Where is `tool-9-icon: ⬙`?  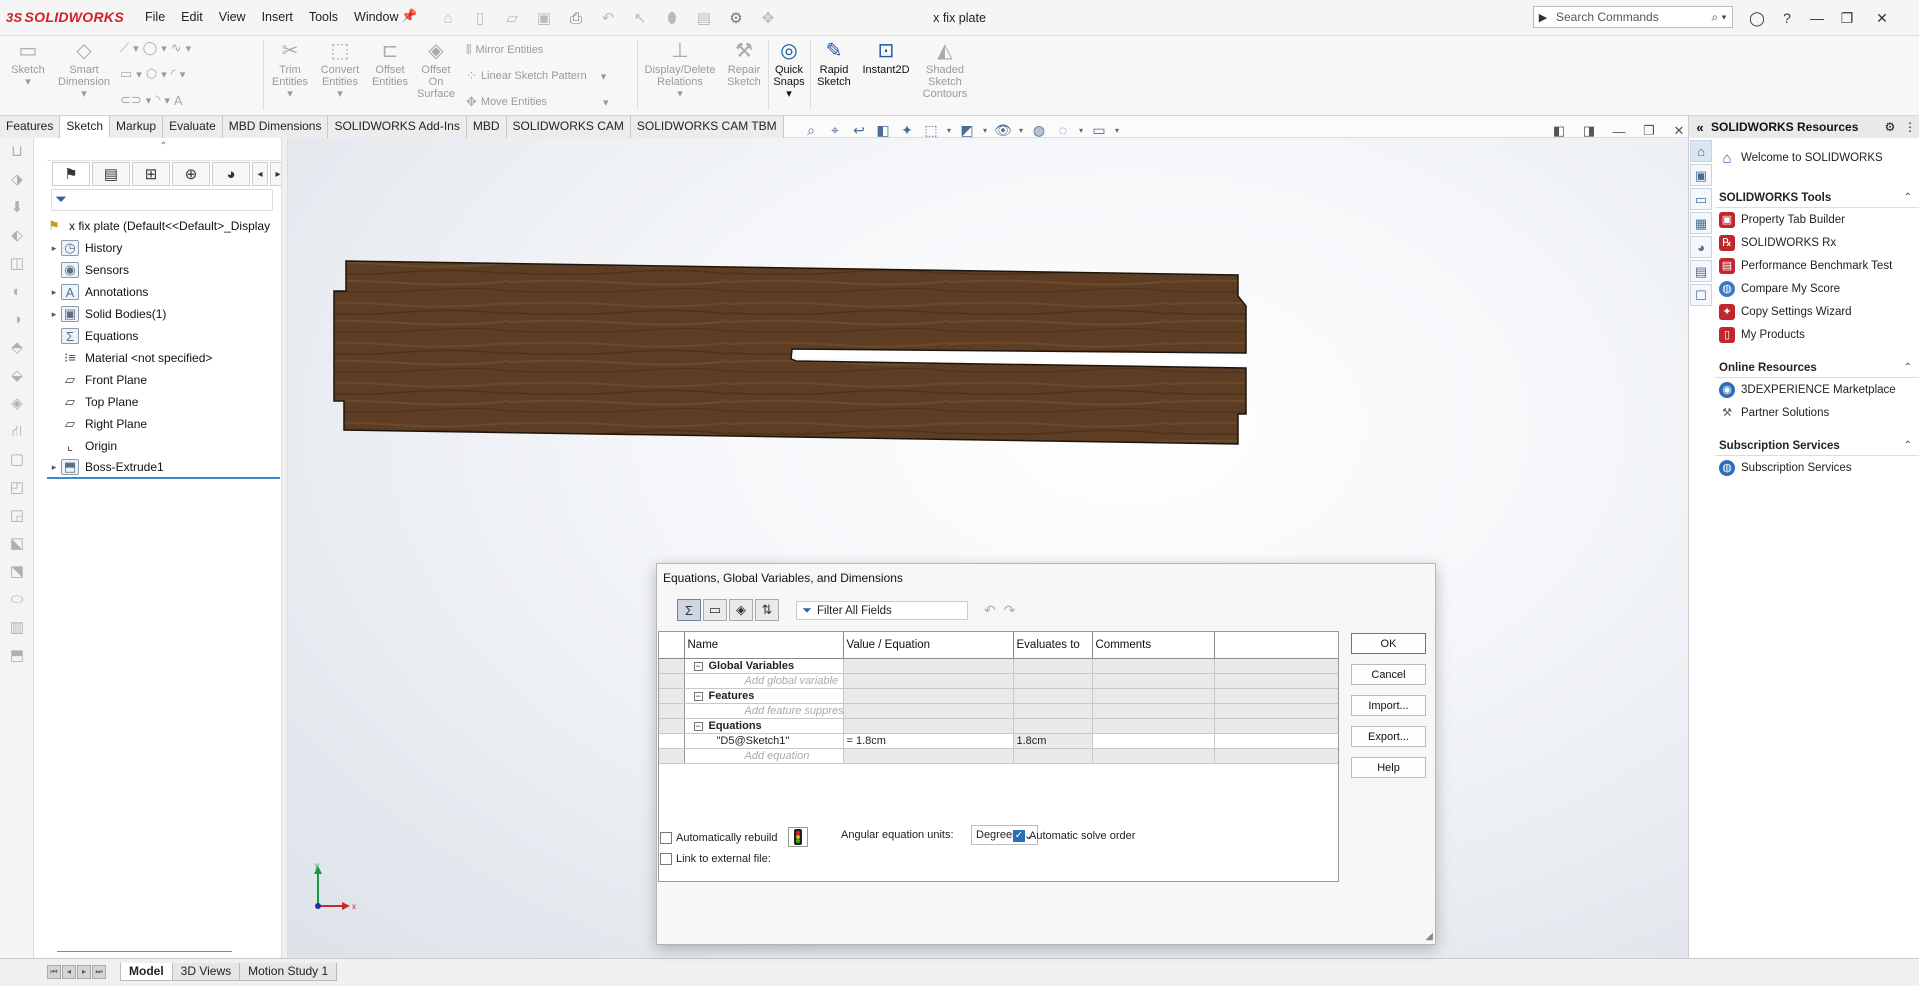 tool-9-icon: ⬙ is located at coordinates (17, 376).